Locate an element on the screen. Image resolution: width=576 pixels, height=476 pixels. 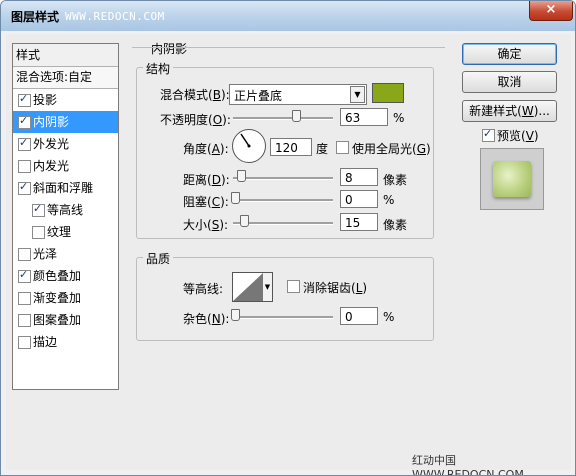
style-item-3: 内发光 is located at coordinates (65, 166).